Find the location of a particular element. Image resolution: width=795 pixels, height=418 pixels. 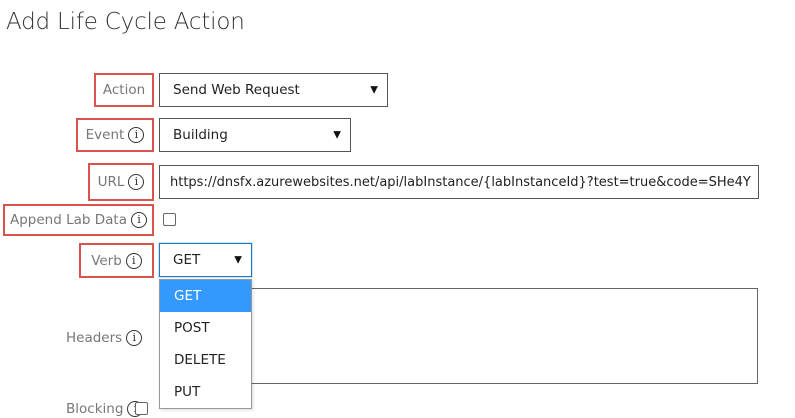

action-label: Action is located at coordinates (124, 90).